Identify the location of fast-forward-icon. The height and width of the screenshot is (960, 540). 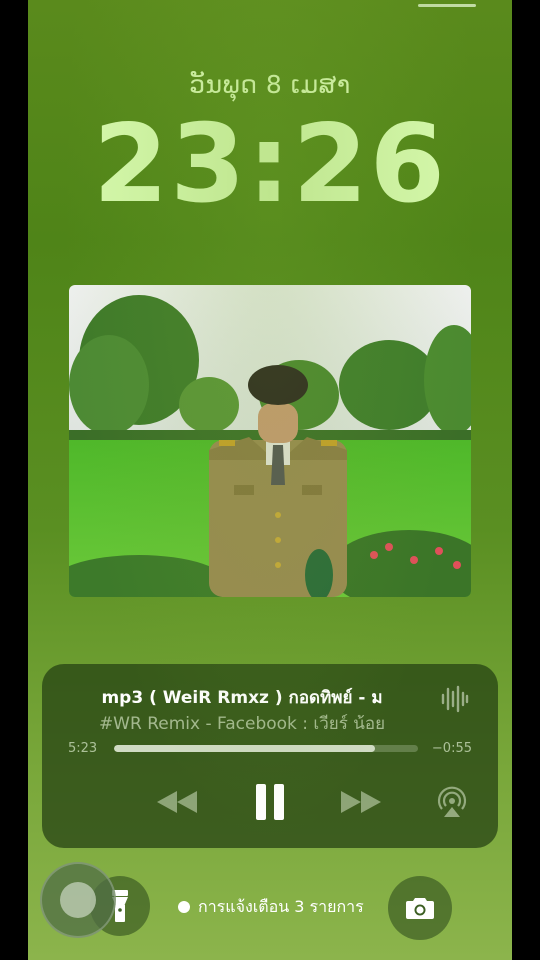
(361, 802).